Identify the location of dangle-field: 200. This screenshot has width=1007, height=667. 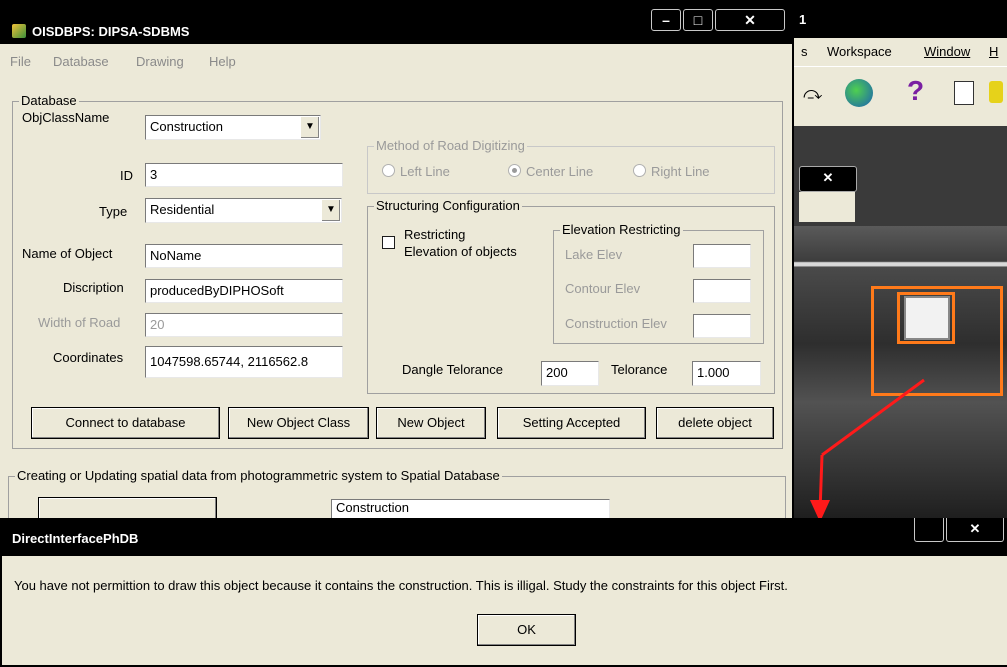
(570, 373).